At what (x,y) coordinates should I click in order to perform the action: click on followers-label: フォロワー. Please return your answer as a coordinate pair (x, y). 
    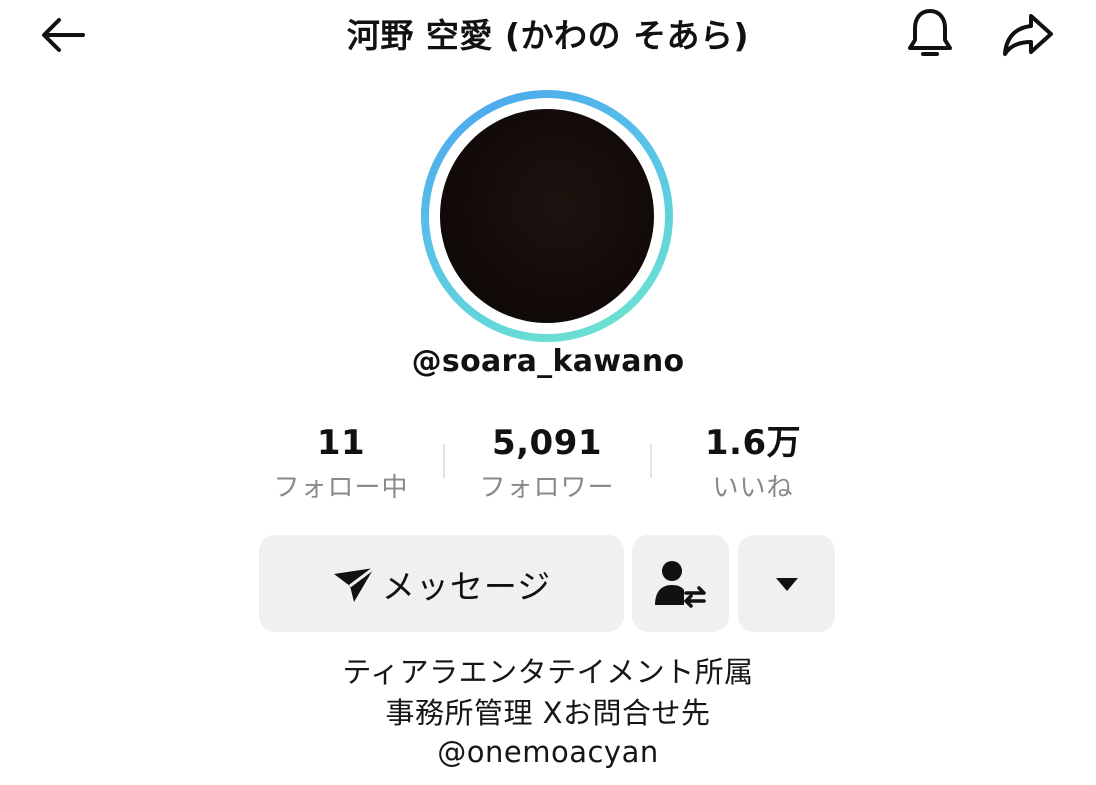
    Looking at the image, I should click on (547, 488).